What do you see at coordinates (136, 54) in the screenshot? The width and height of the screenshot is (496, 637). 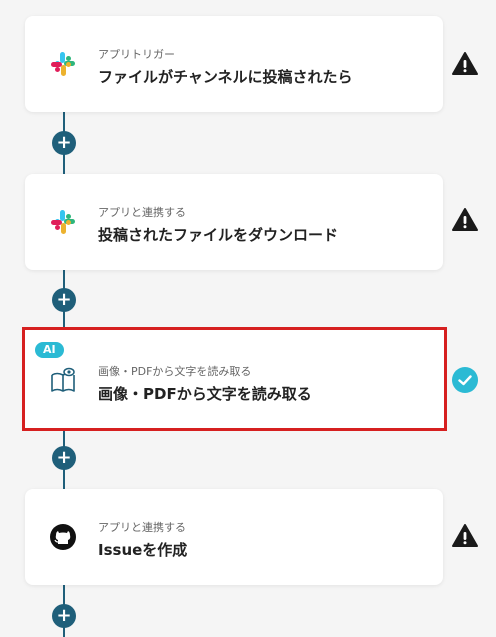 I see `step-subtitle: アプリトリガー` at bounding box center [136, 54].